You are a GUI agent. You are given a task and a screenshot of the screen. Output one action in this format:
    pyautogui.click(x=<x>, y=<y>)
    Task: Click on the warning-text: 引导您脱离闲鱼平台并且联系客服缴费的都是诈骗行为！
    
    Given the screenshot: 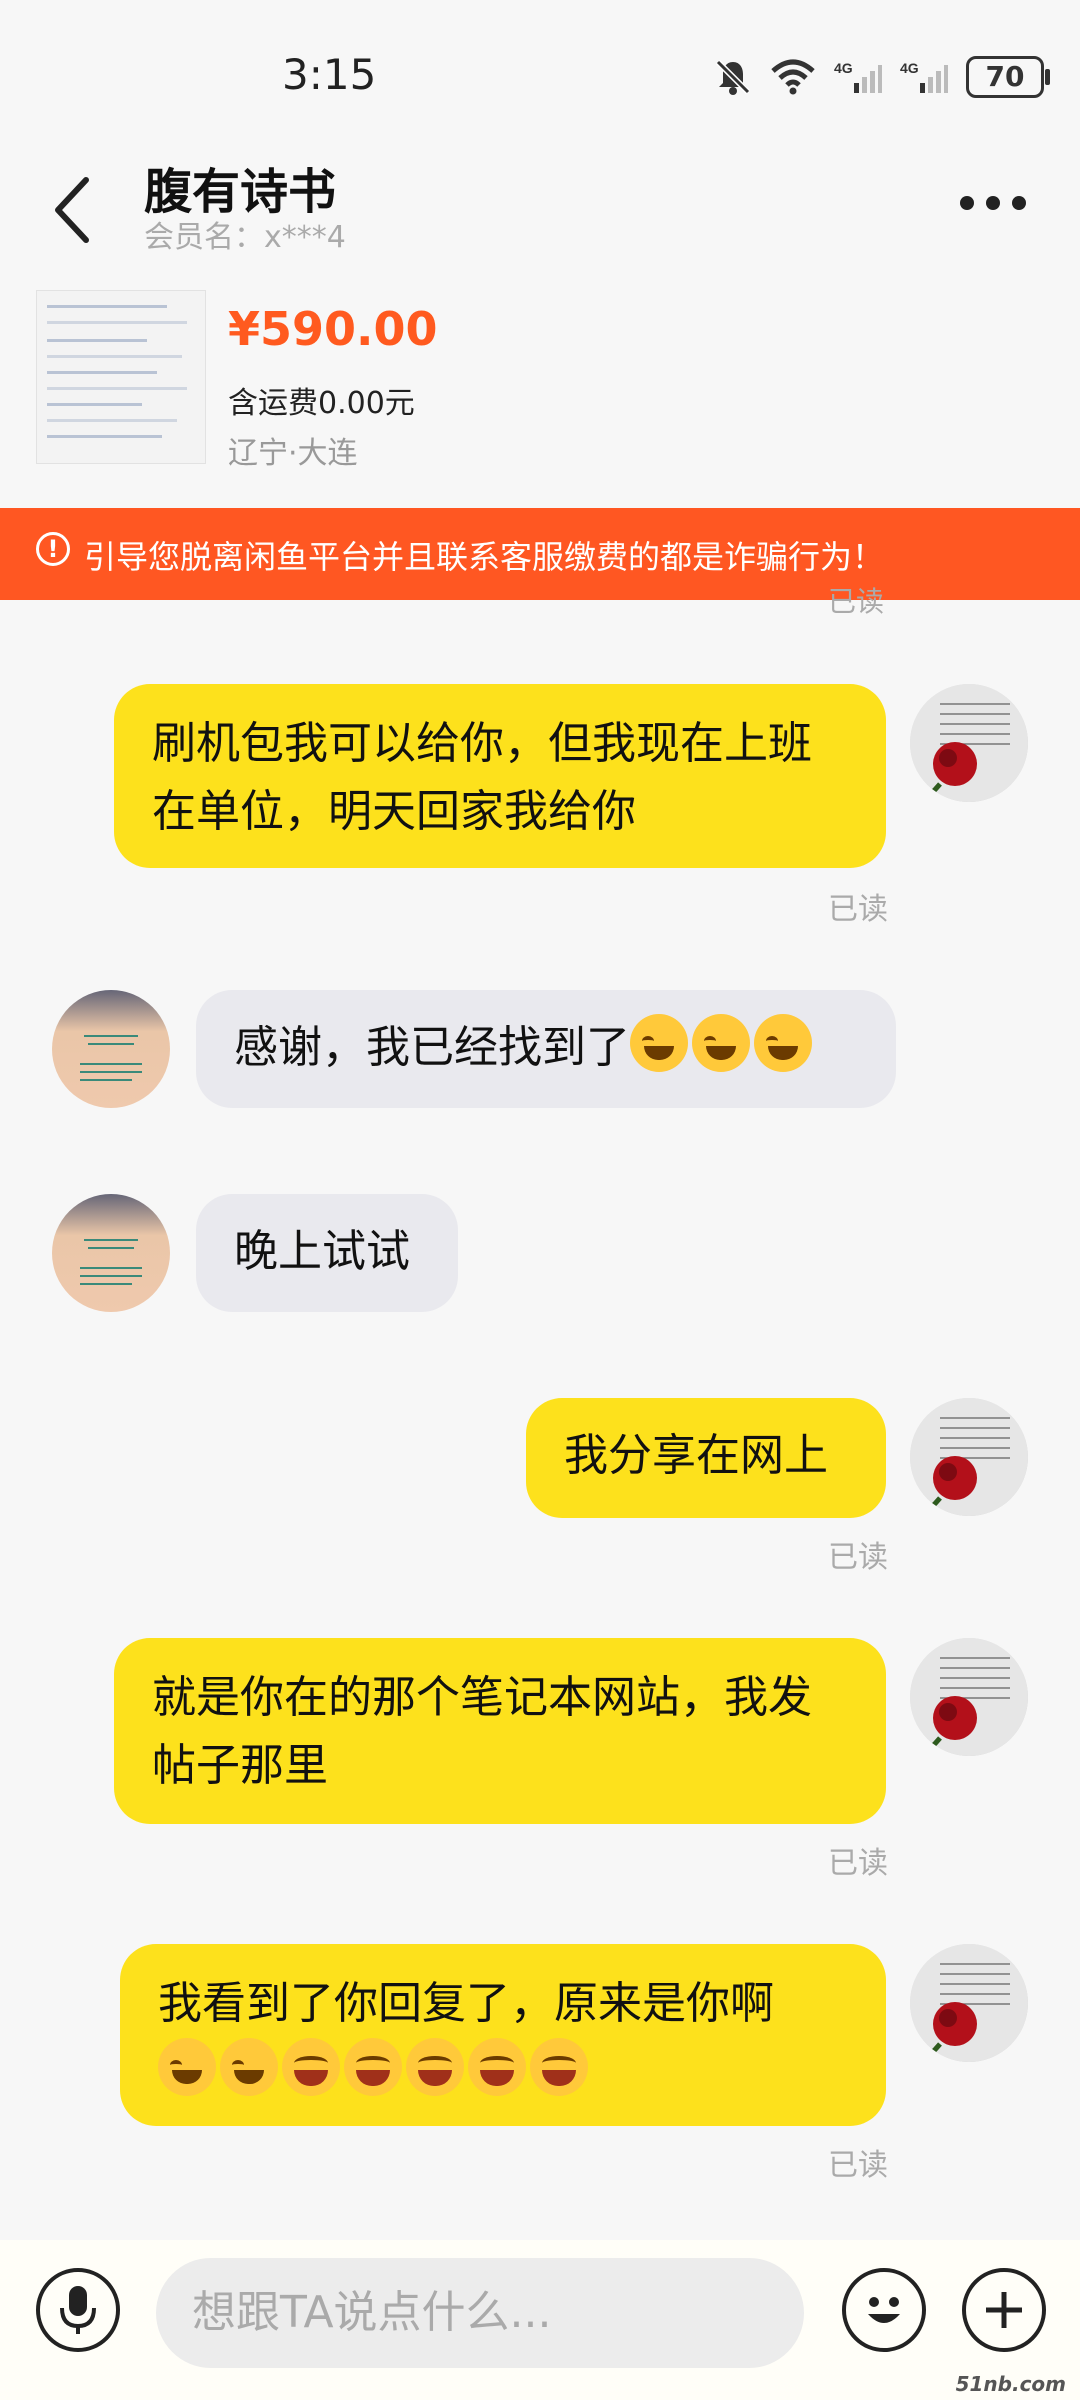 What is the action you would take?
    pyautogui.click(x=484, y=557)
    